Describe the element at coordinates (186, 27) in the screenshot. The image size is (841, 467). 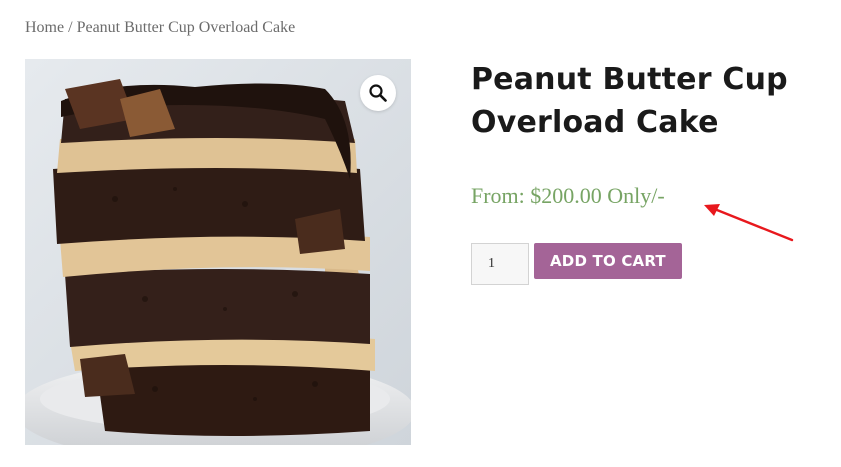
I see `breadcrumb-current: Peanut Butter Cup Overload Cake` at that location.